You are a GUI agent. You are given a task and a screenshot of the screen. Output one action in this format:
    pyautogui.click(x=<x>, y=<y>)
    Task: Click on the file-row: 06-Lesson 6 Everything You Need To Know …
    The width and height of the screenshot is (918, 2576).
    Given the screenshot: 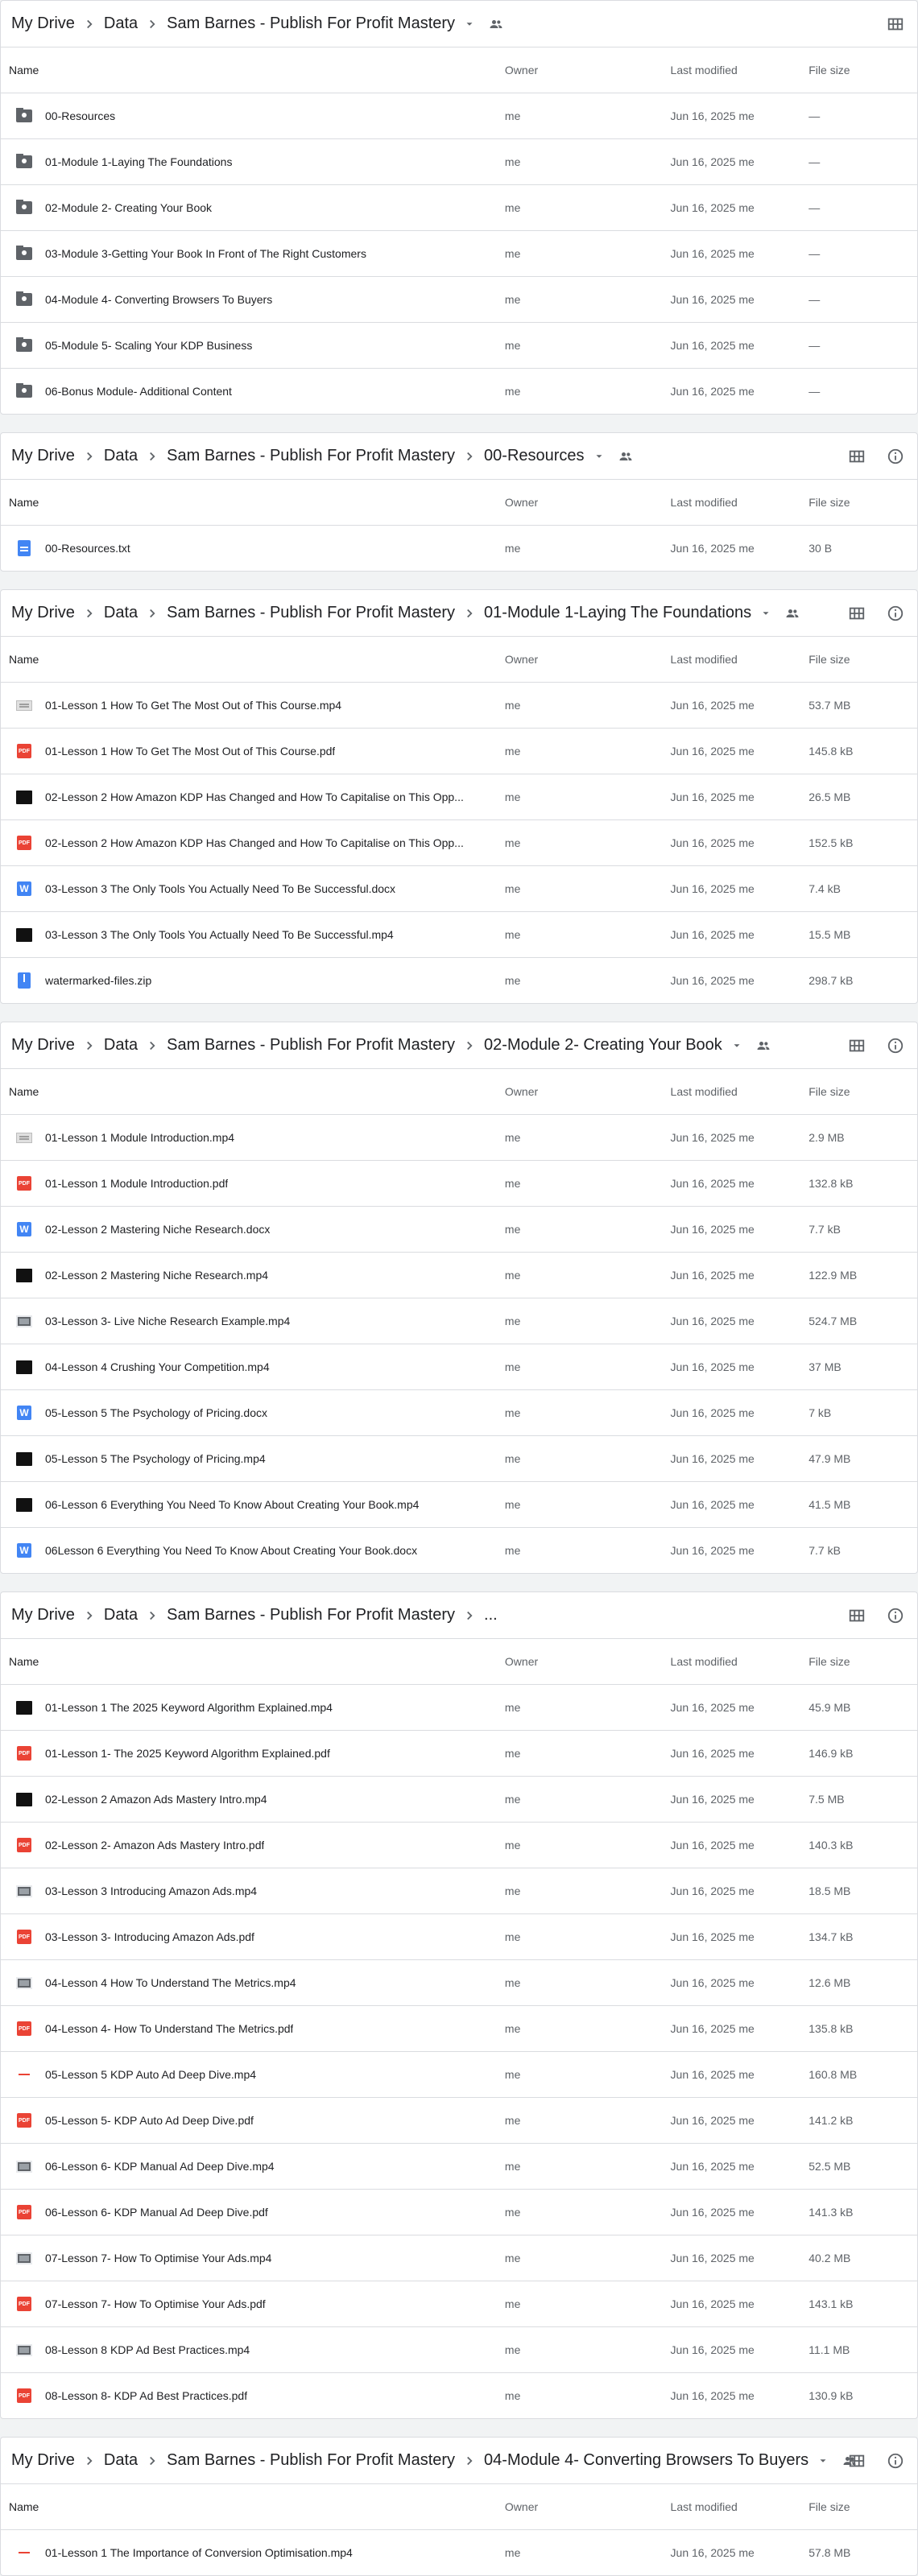 What is the action you would take?
    pyautogui.click(x=459, y=1504)
    